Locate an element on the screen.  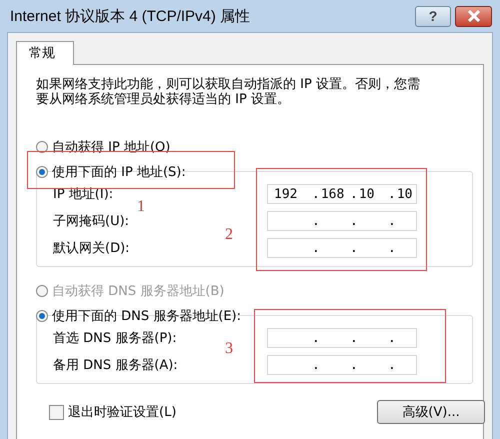
field-label: 子网掩码(U): is located at coordinates (91, 221).